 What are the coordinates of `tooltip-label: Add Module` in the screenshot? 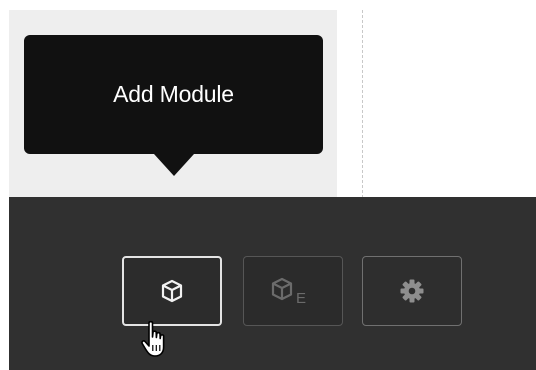 It's located at (173, 94).